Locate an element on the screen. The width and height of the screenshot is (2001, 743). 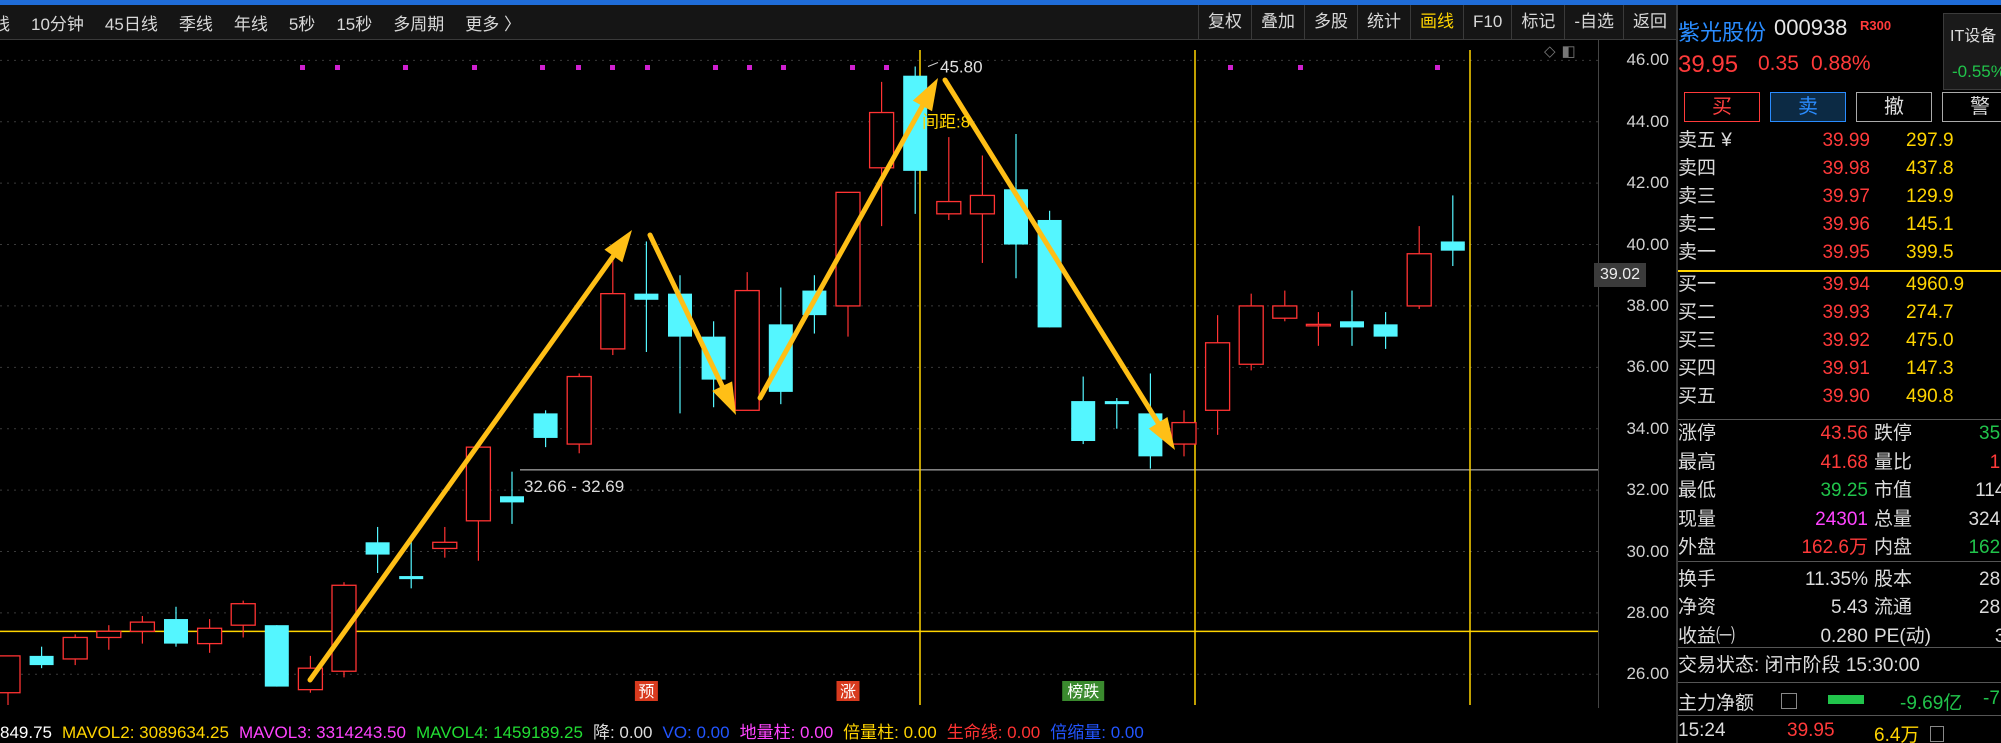
period-tab: 15秒 is located at coordinates (354, 22).